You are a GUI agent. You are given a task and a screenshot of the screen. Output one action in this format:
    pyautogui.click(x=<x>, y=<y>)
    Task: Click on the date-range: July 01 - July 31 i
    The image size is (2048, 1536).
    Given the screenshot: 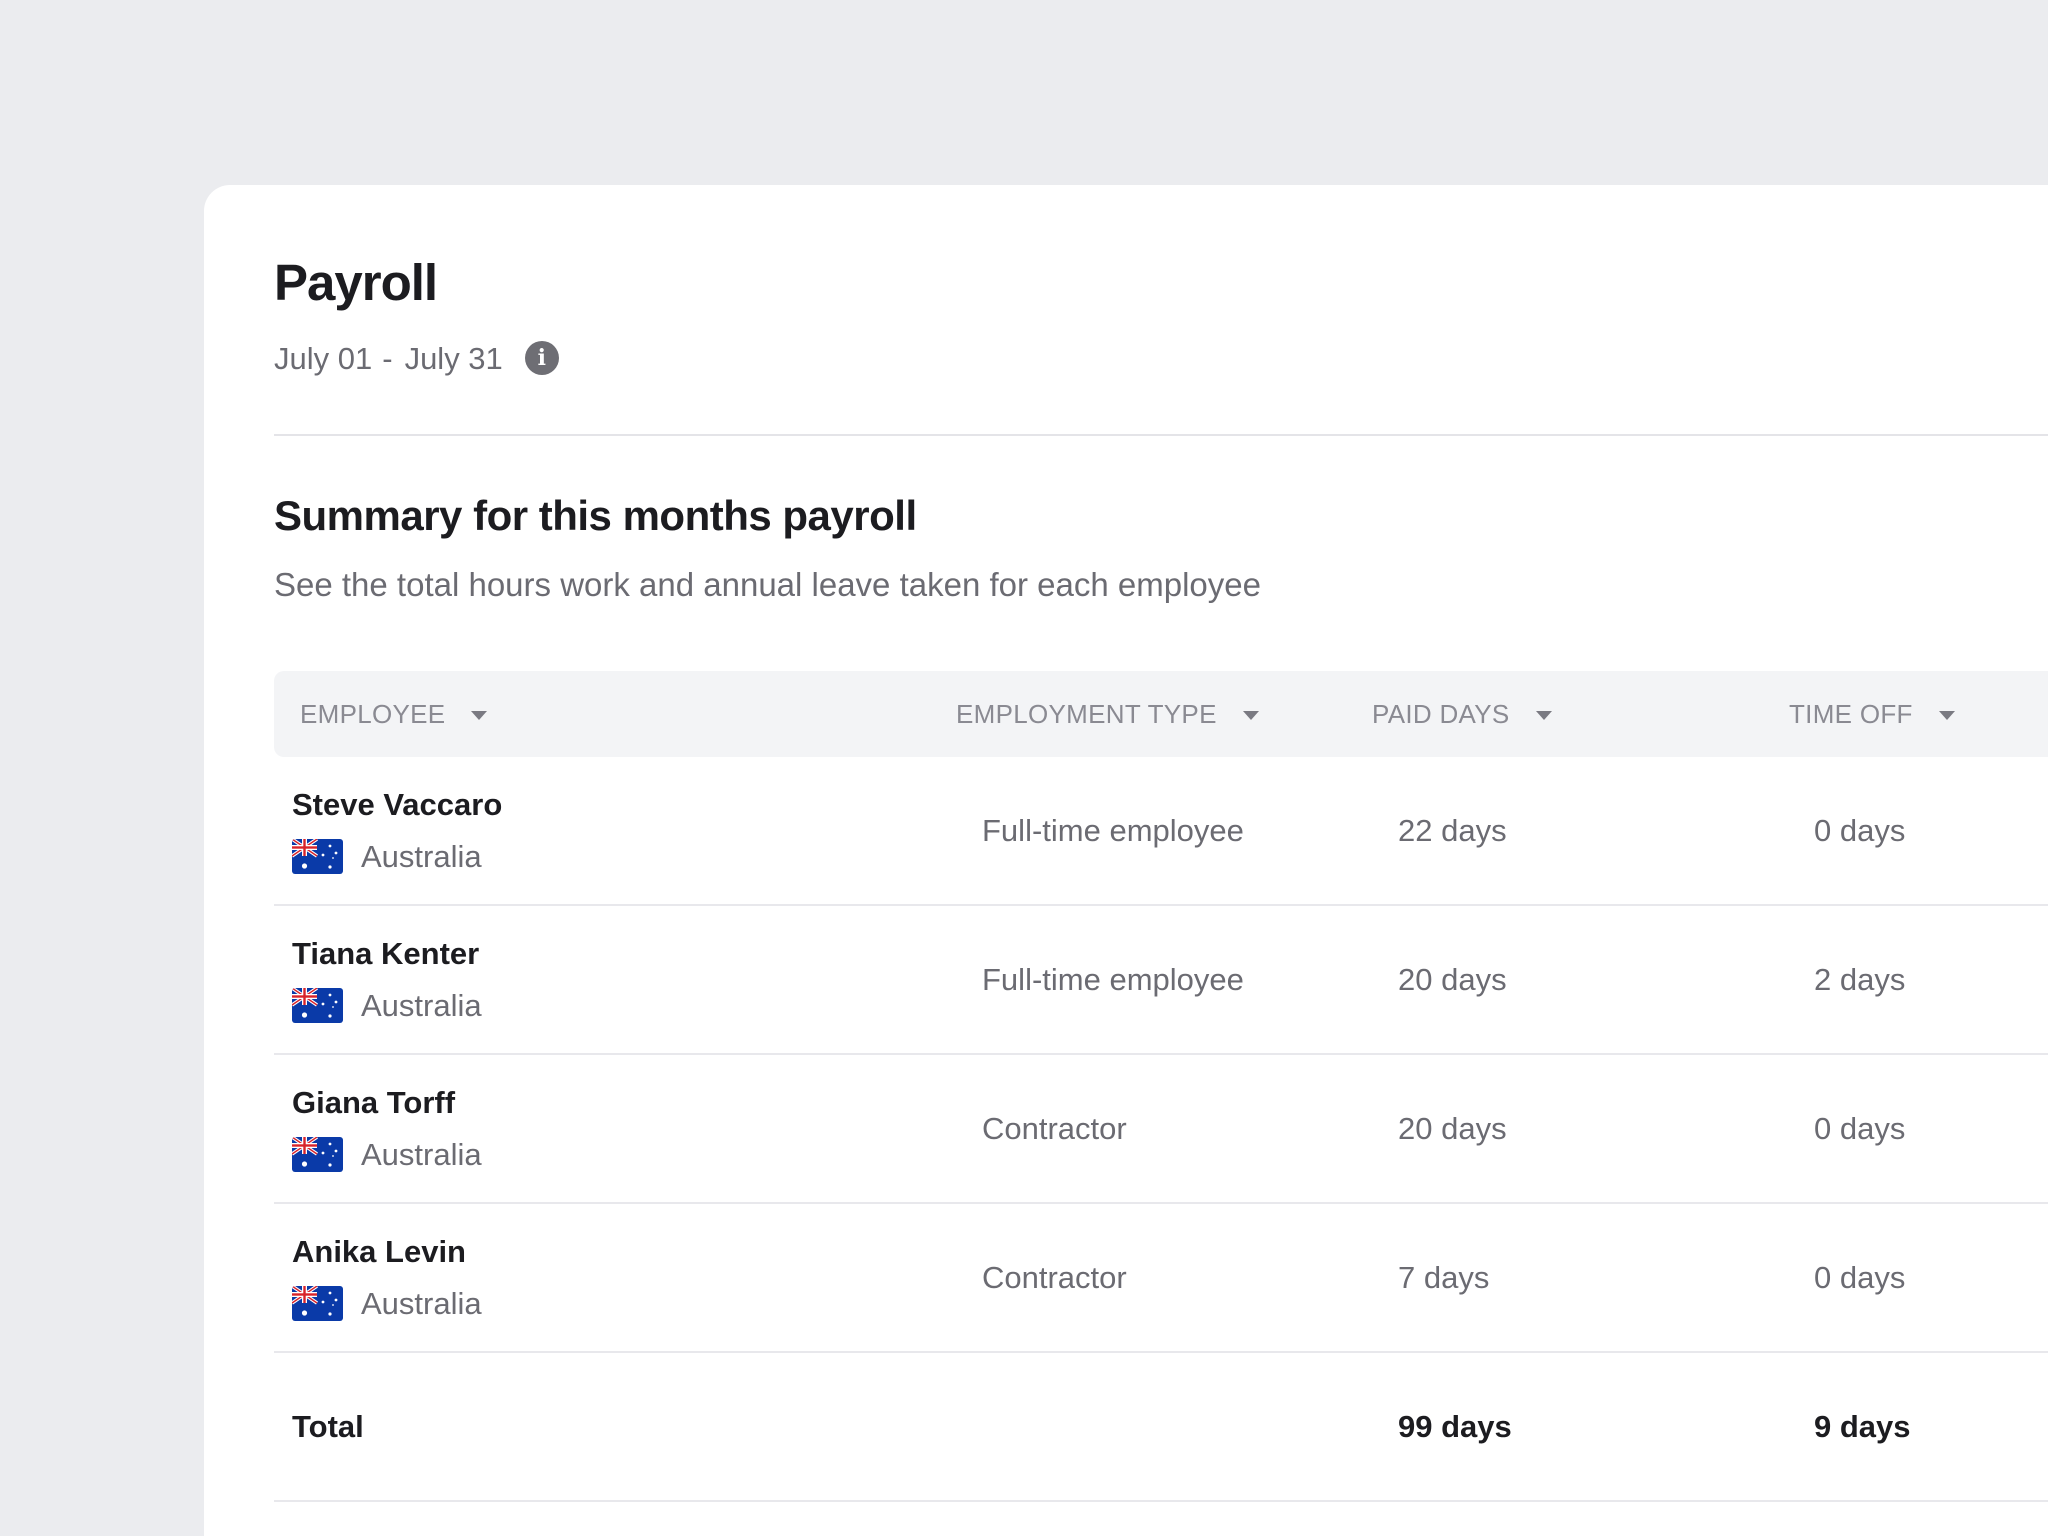 What is the action you would take?
    pyautogui.click(x=416, y=358)
    